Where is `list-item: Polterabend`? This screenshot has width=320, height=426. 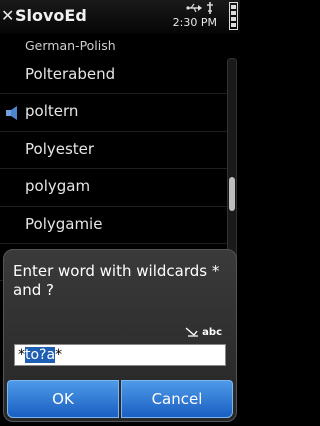
list-item: Polterabend is located at coordinates (115, 76).